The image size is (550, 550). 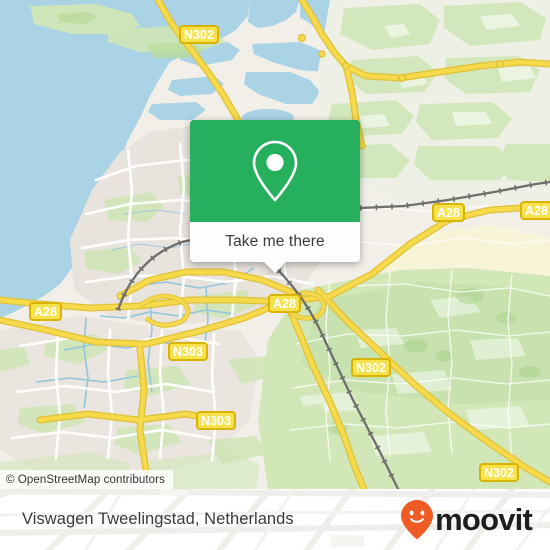 I want to click on shield-label-a28-edge: A28, so click(x=536, y=211).